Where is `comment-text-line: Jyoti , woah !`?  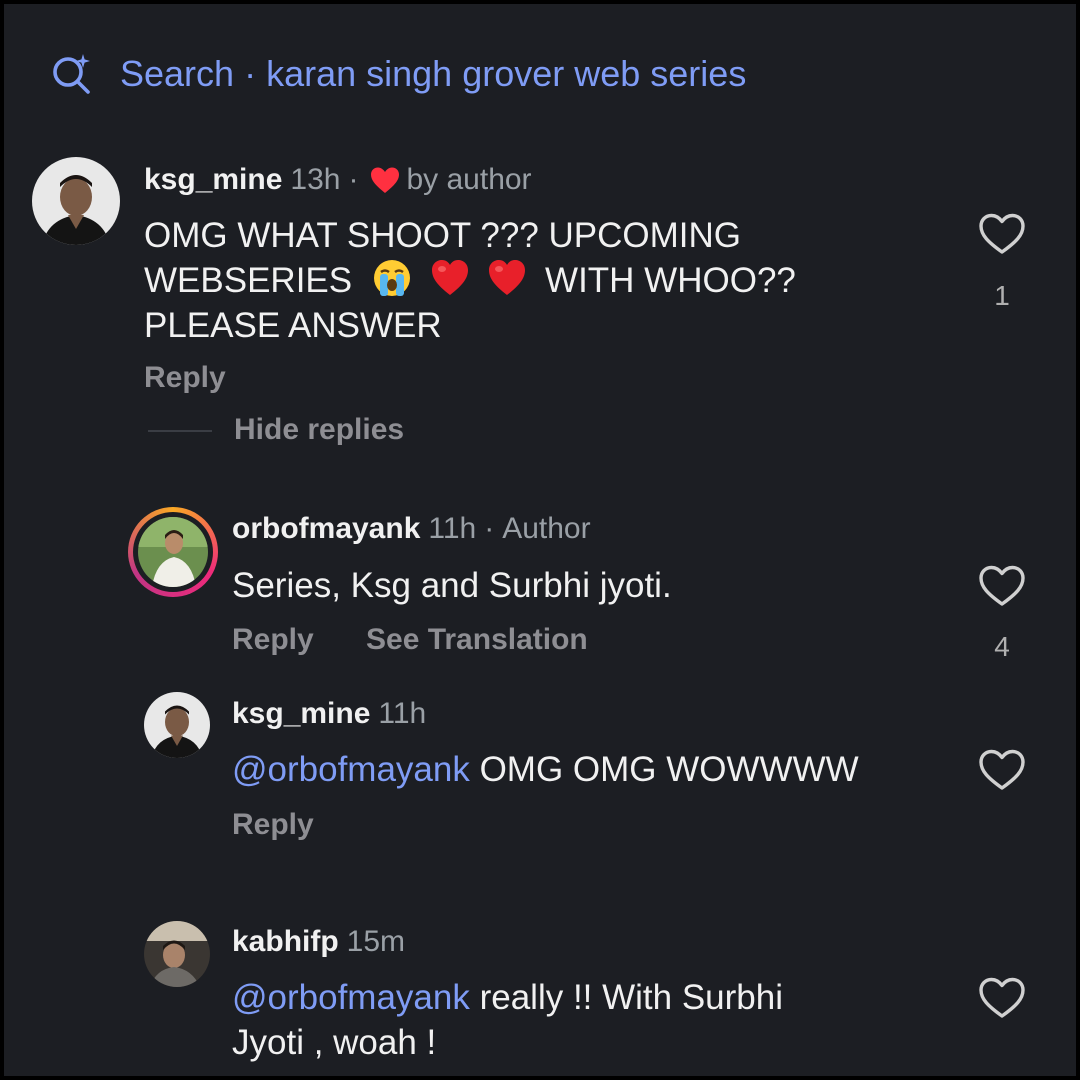 comment-text-line: Jyoti , woah ! is located at coordinates (334, 1042).